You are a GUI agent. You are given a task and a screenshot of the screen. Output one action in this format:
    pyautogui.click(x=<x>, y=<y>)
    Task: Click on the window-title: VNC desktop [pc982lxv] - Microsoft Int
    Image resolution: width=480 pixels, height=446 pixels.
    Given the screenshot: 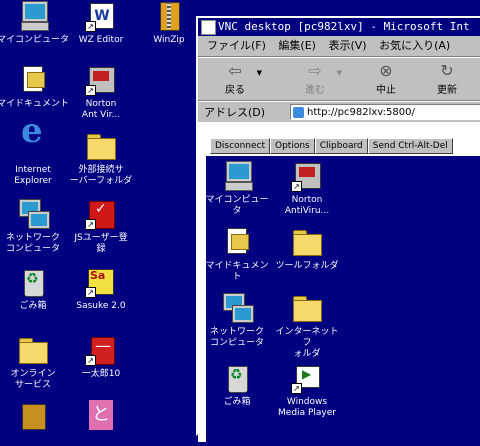 What is the action you would take?
    pyautogui.click(x=344, y=26)
    